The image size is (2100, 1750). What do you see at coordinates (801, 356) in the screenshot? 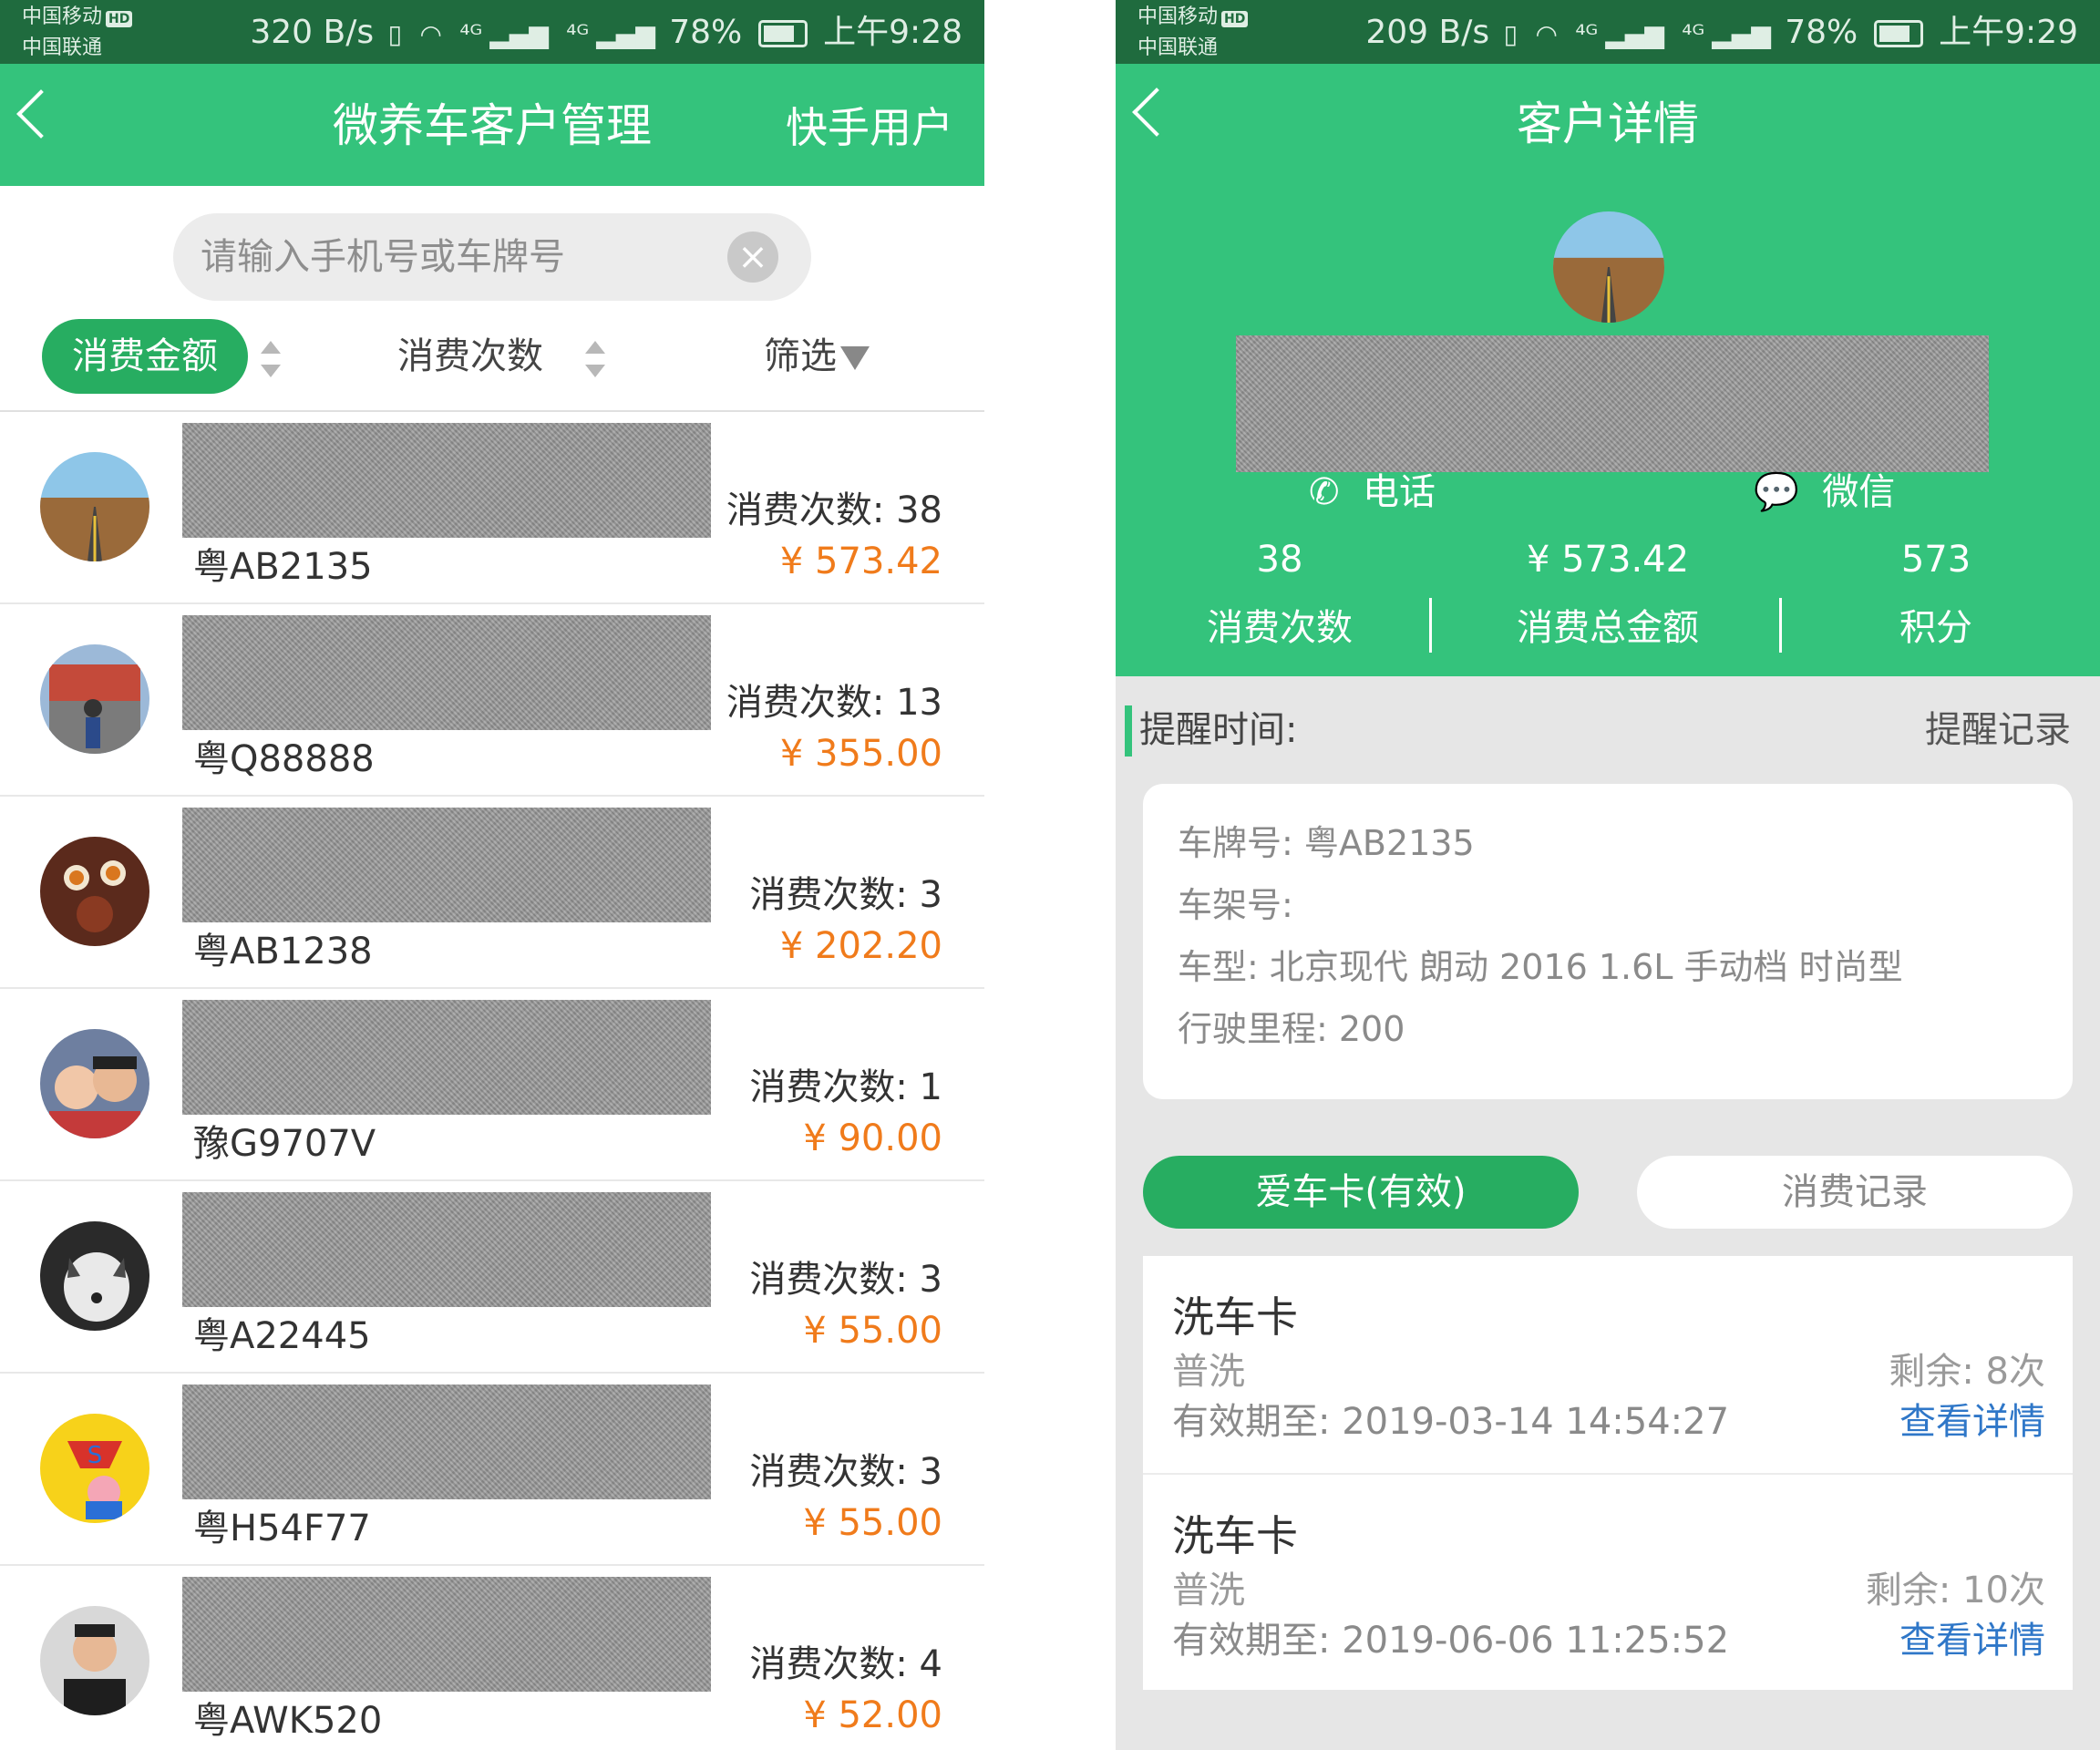
I see `filter-label: 筛选` at bounding box center [801, 356].